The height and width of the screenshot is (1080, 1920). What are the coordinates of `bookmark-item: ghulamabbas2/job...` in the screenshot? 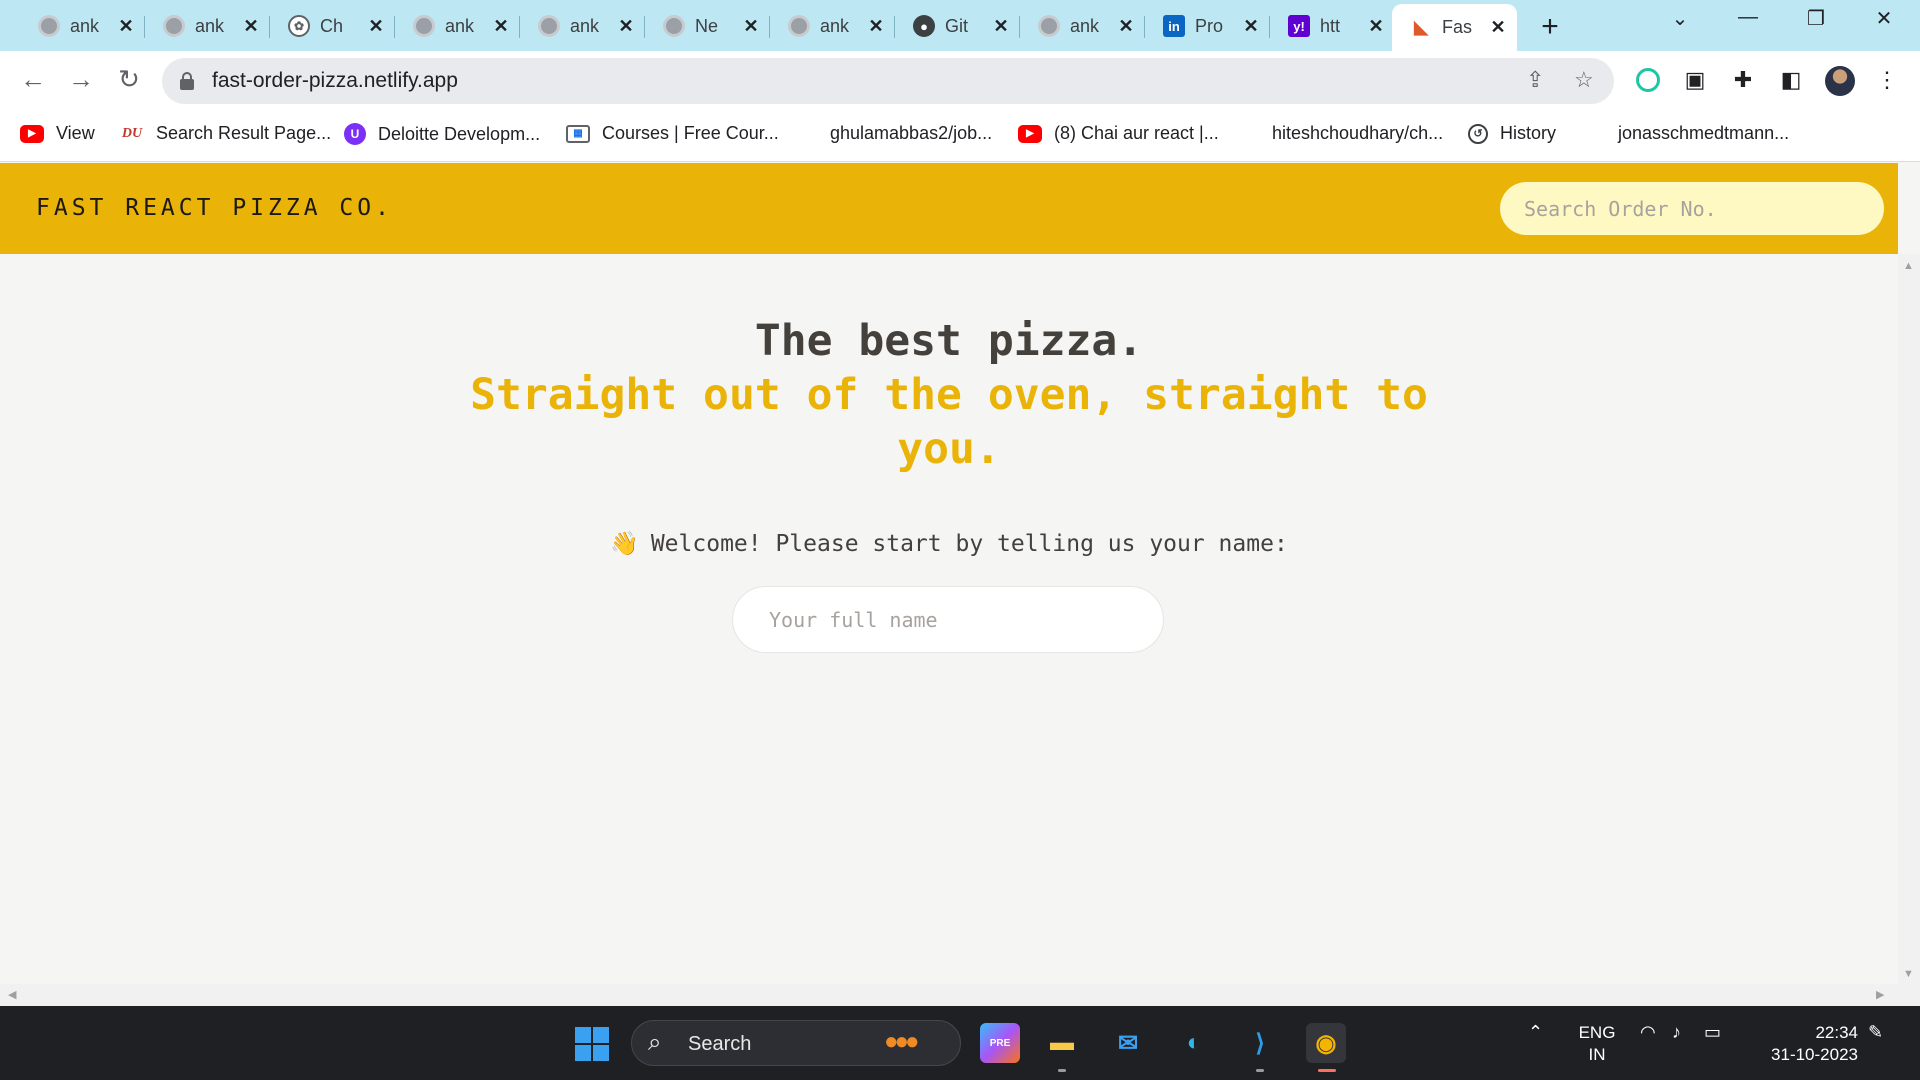 It's located at (911, 133).